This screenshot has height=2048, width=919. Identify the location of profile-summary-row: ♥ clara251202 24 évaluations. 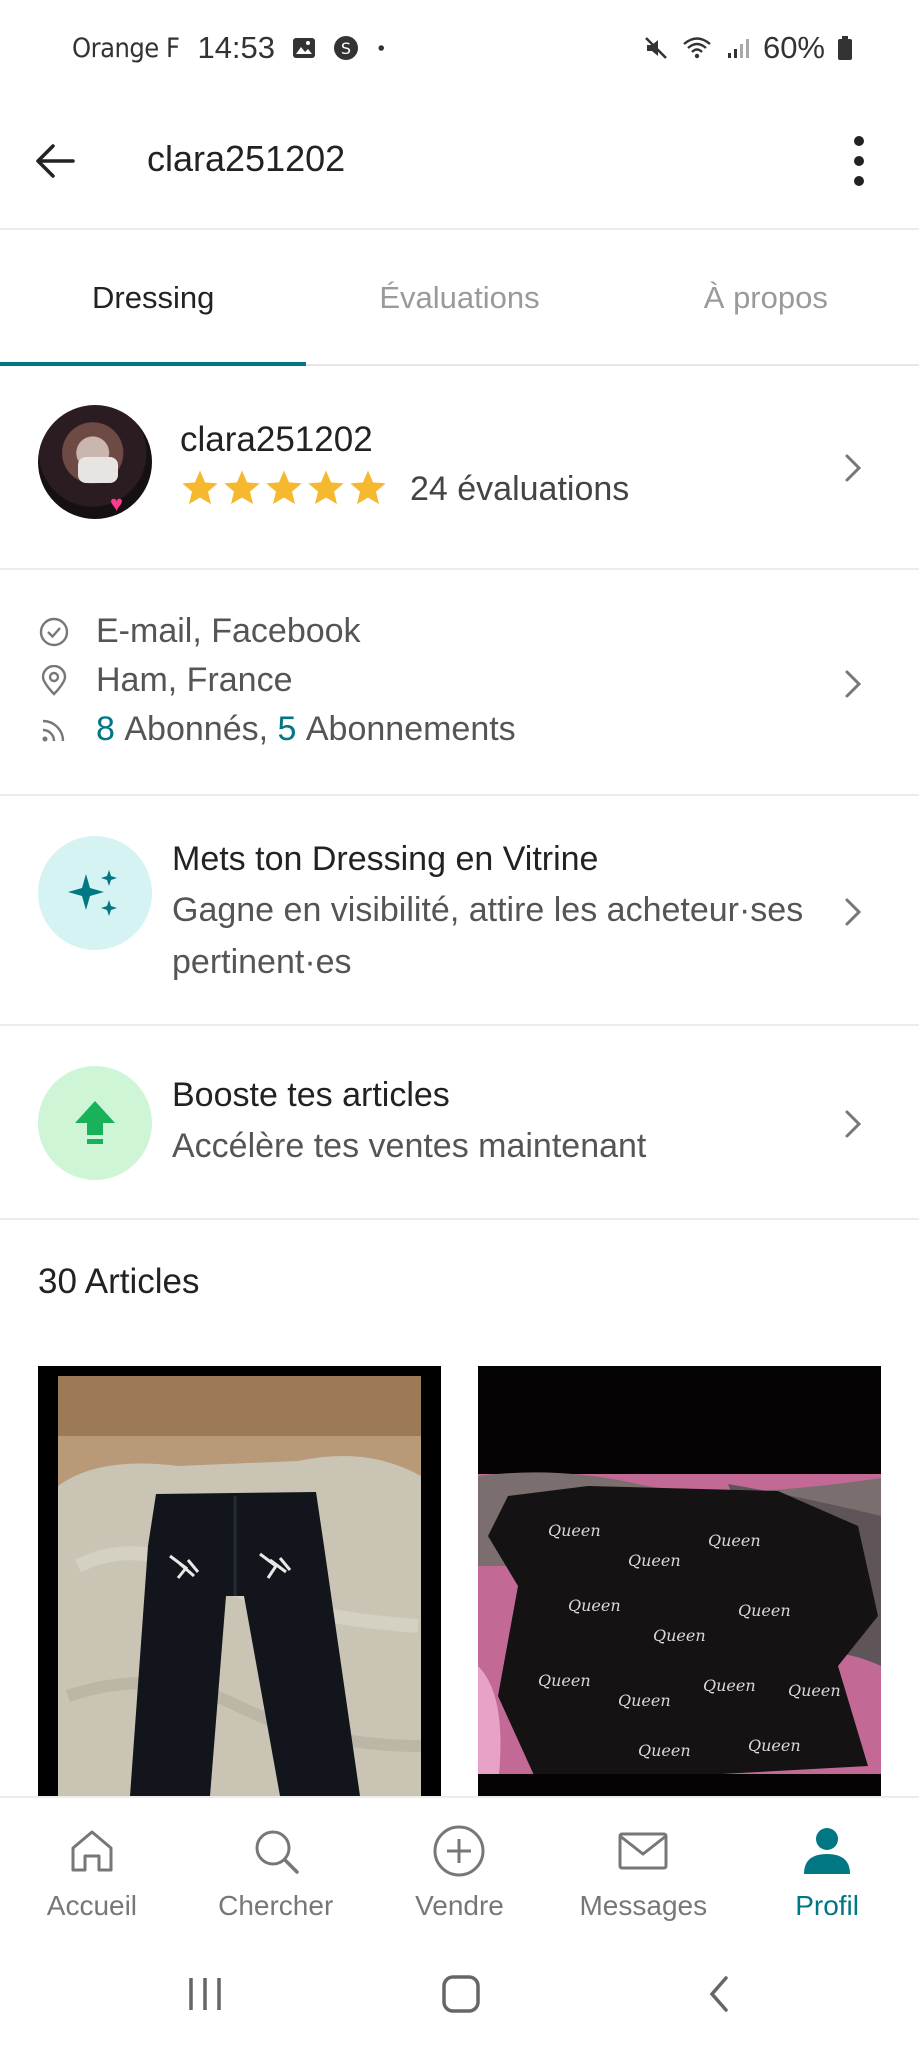
(459, 469).